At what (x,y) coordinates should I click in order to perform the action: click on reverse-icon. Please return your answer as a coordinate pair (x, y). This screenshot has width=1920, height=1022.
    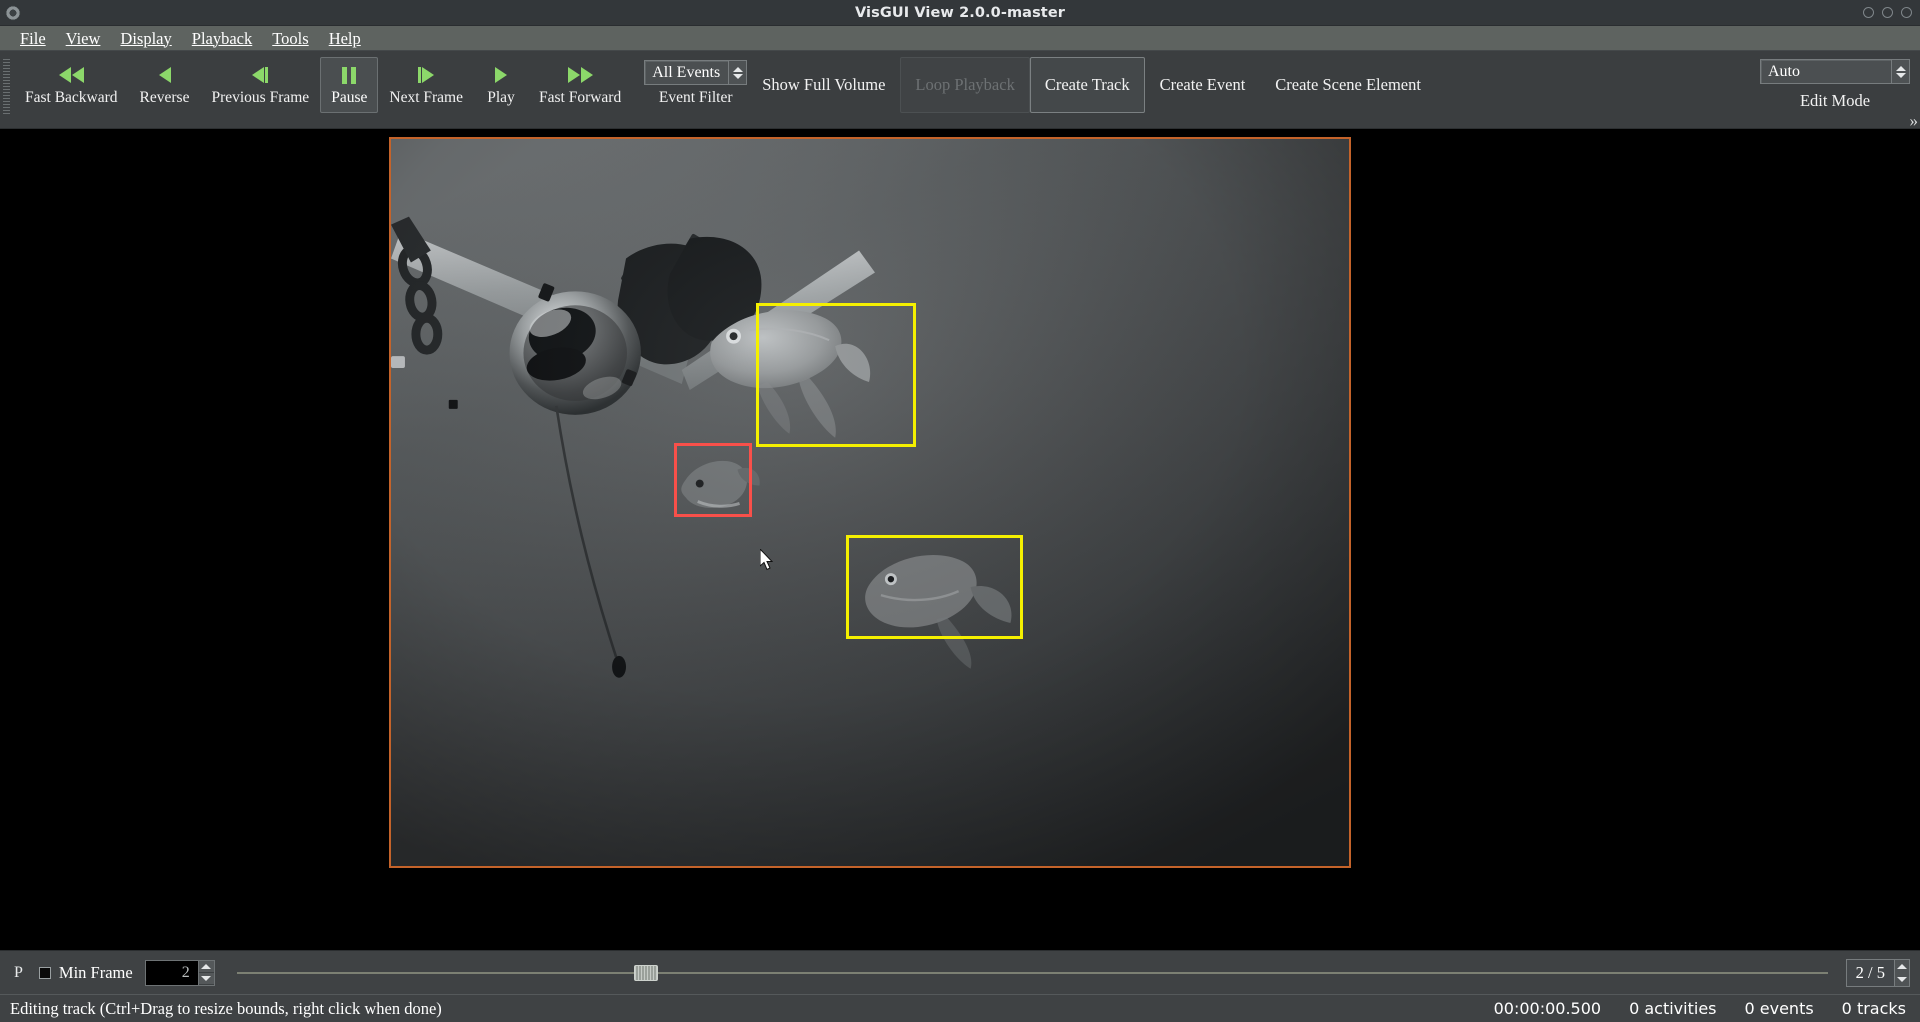
    Looking at the image, I should click on (164, 75).